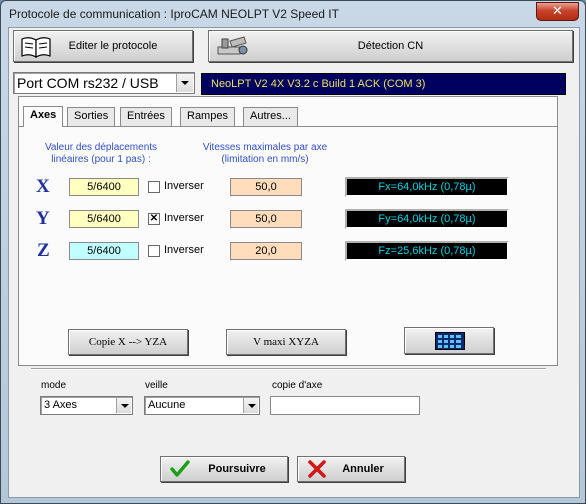  I want to click on edit-protocol-label: Editer le protocole, so click(113, 46).